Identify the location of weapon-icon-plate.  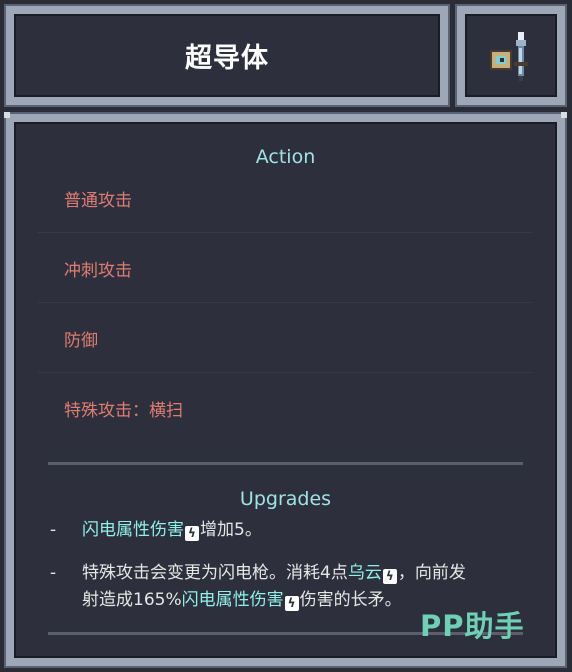
(511, 55).